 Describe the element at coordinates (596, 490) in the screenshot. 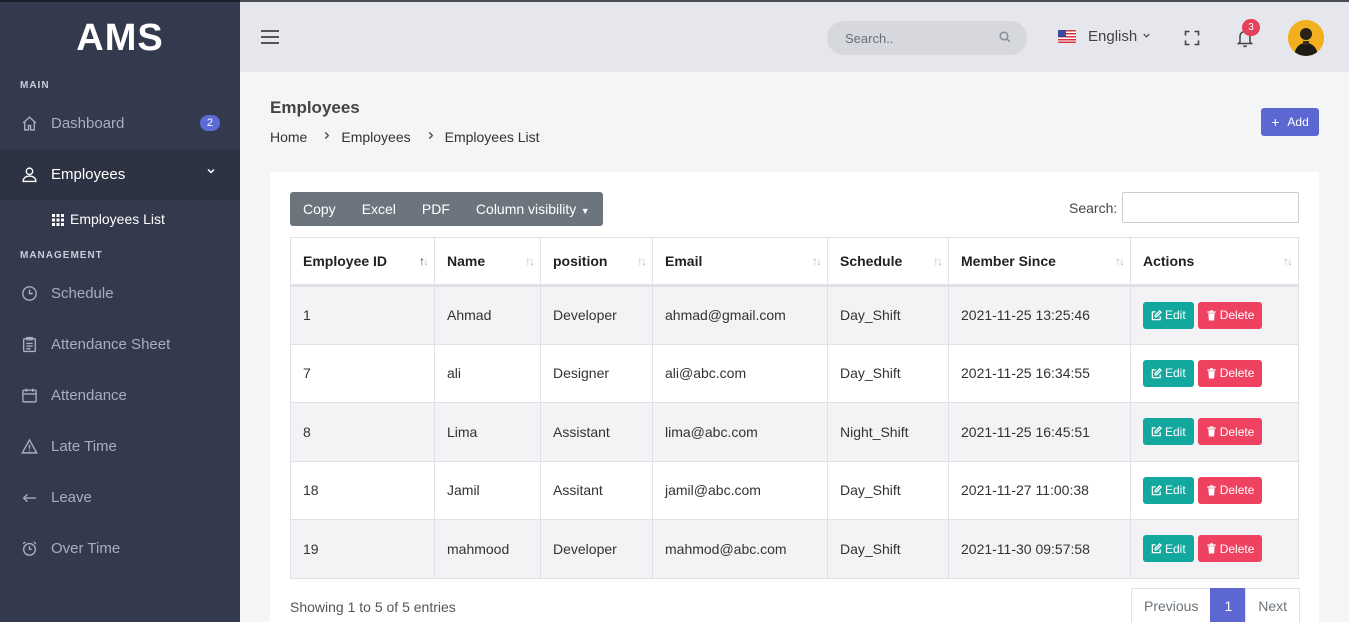

I see `cell-position: Assitant` at that location.